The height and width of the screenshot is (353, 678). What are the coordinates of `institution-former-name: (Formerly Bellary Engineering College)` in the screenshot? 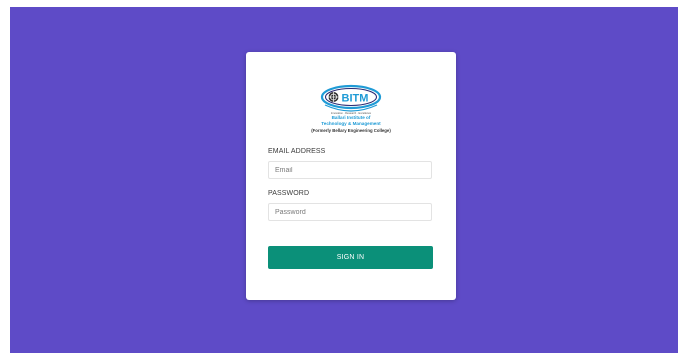 It's located at (351, 130).